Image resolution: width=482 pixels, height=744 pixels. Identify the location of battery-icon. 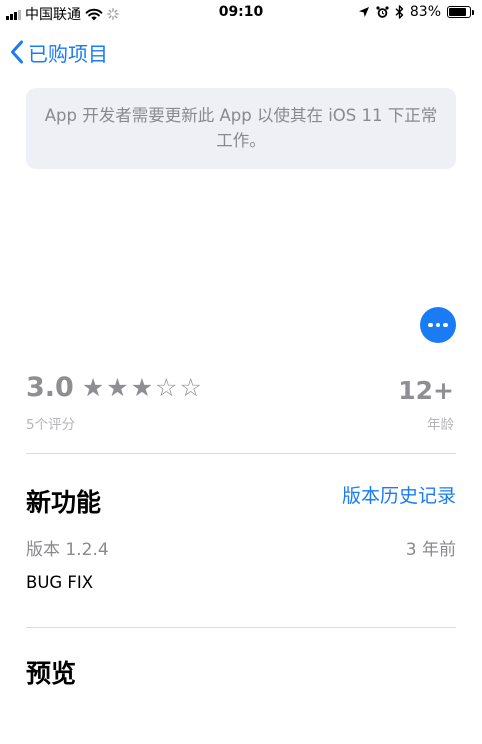
(460, 12).